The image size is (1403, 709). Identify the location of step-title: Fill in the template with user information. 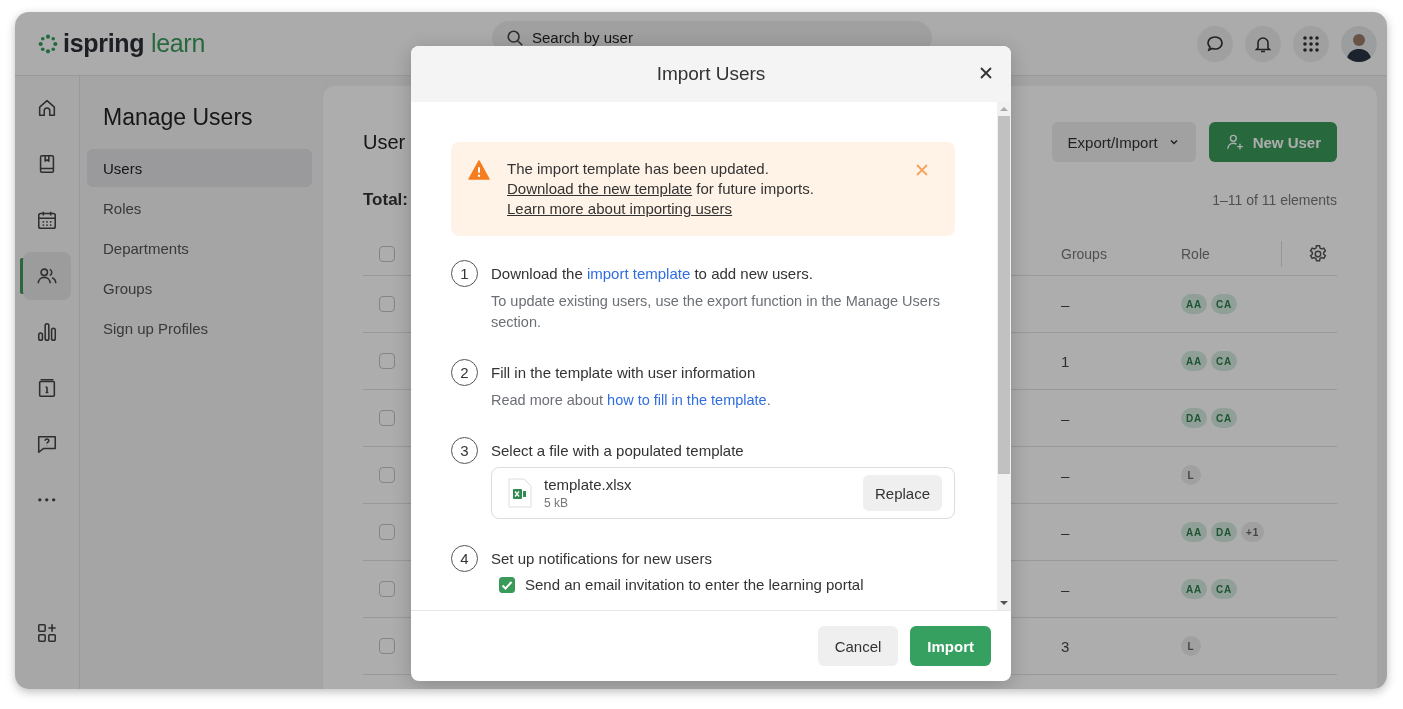
(624, 373).